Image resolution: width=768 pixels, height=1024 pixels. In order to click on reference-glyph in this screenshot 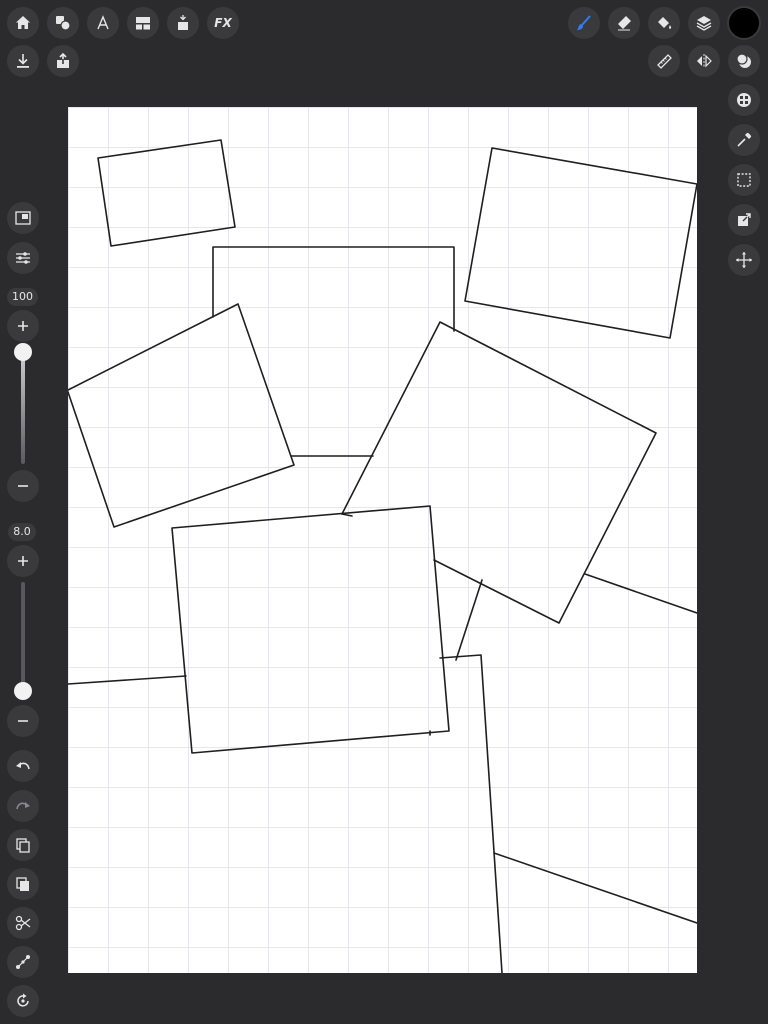, I will do `click(23, 218)`.